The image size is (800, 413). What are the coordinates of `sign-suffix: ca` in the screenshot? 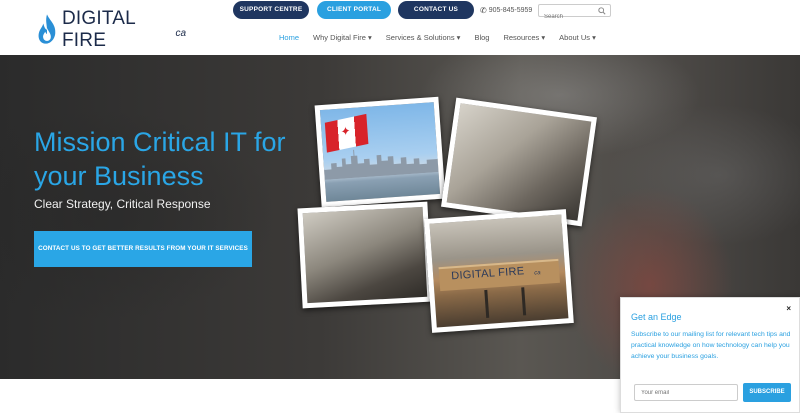 It's located at (537, 273).